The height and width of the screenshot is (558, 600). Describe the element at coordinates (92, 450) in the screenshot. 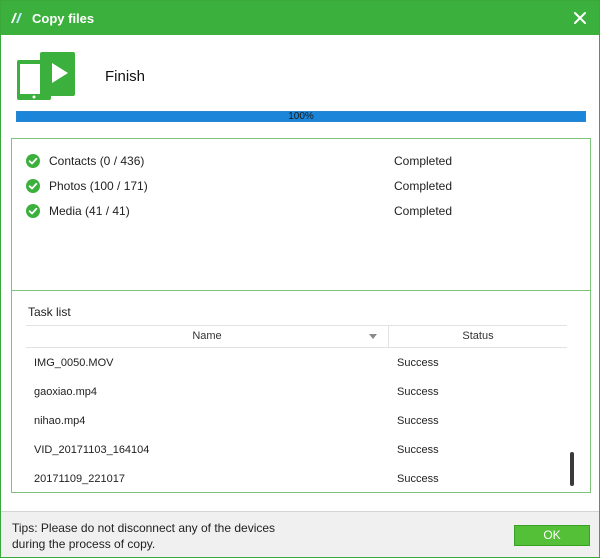

I see `task-name: VID_20171103_164104` at that location.